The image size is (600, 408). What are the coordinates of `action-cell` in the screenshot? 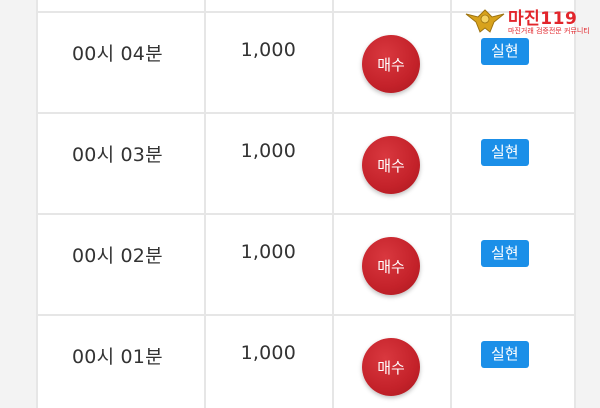 It's located at (393, 5).